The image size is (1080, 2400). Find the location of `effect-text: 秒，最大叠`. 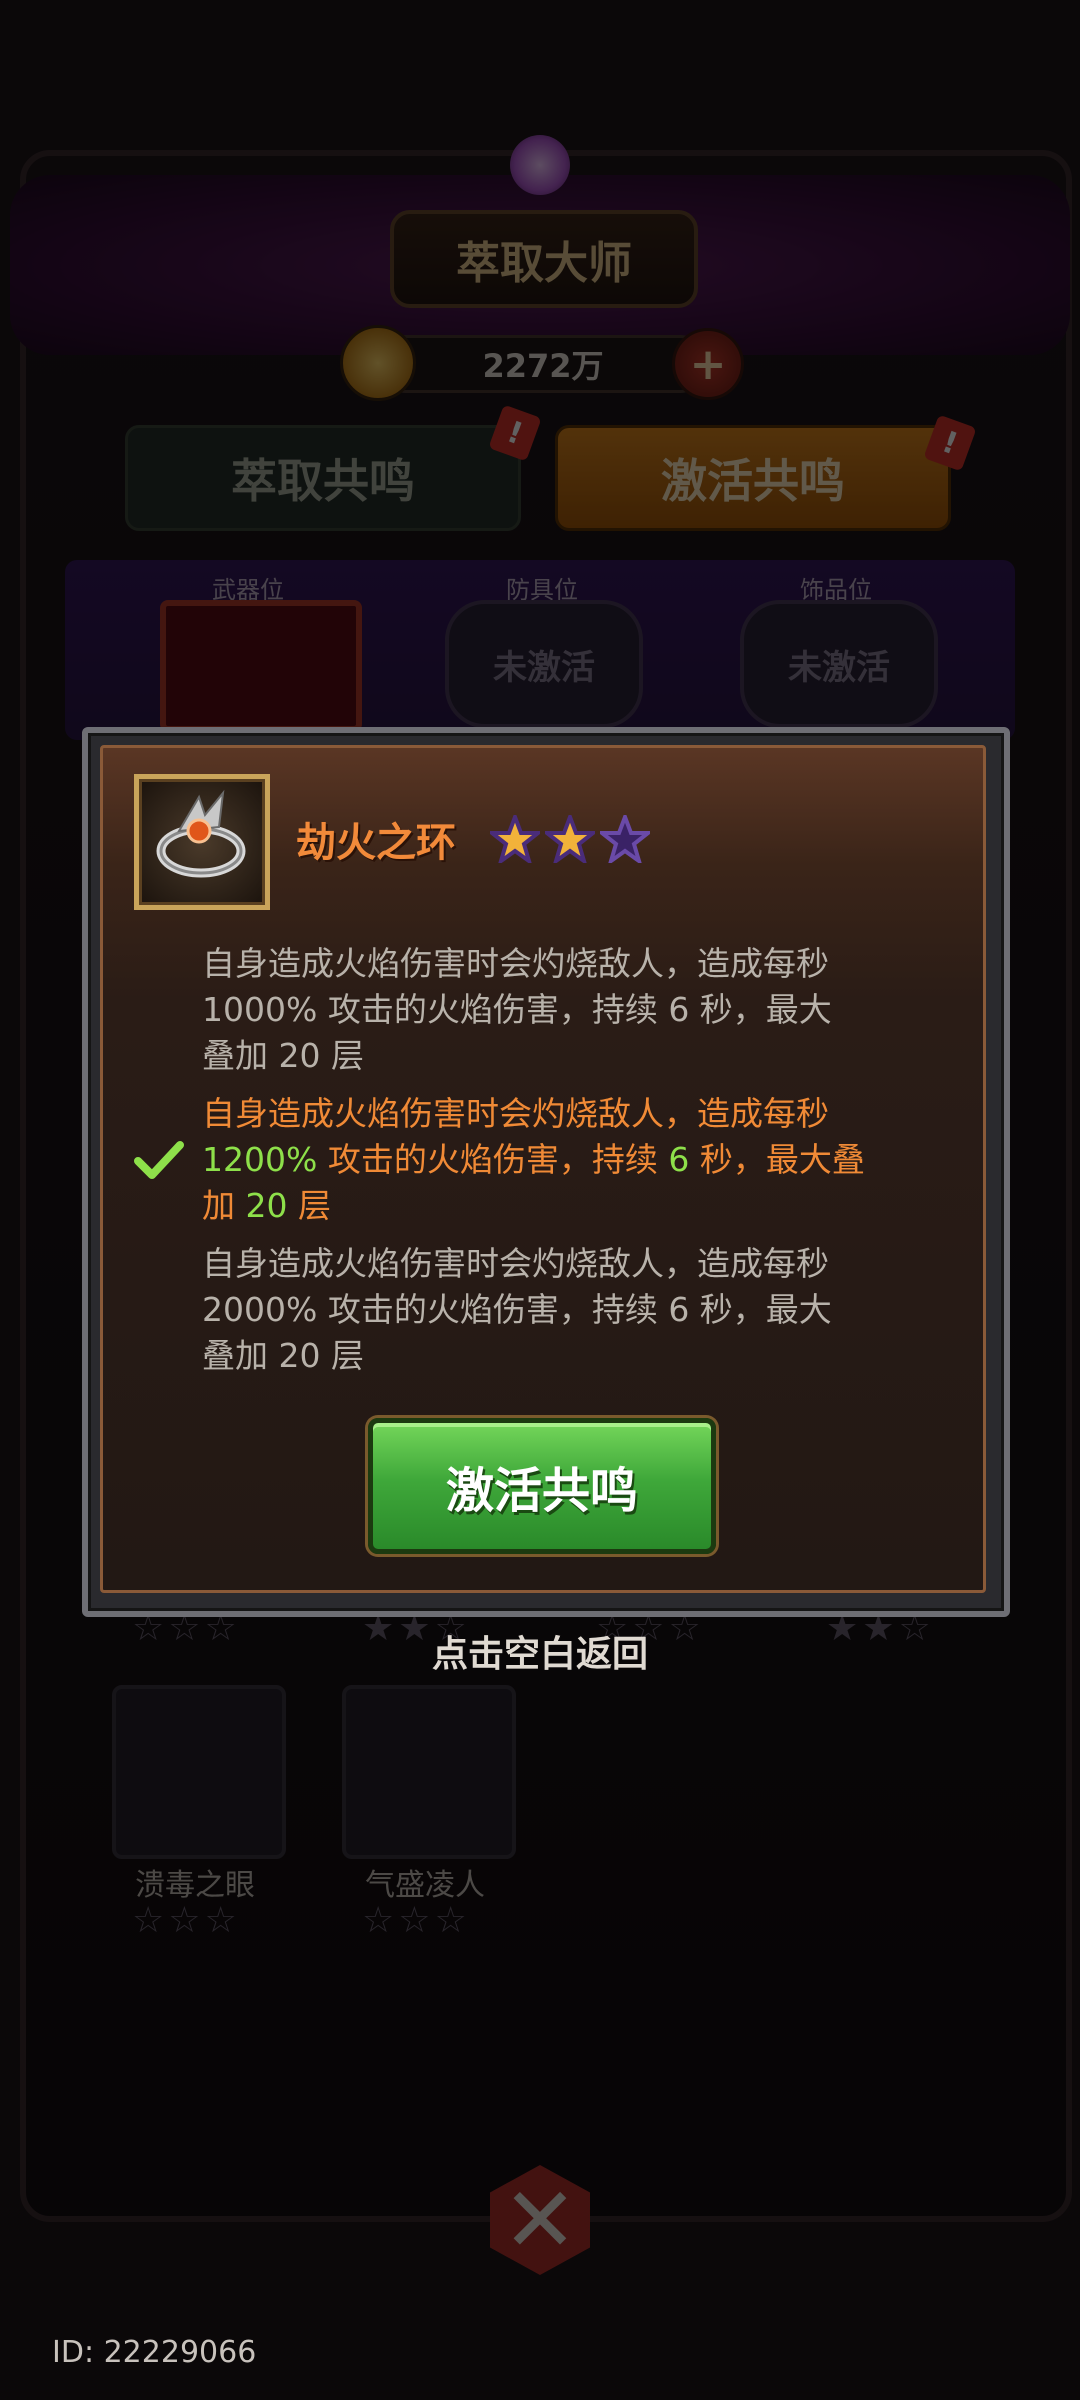

effect-text: 秒，最大叠 is located at coordinates (777, 1159).